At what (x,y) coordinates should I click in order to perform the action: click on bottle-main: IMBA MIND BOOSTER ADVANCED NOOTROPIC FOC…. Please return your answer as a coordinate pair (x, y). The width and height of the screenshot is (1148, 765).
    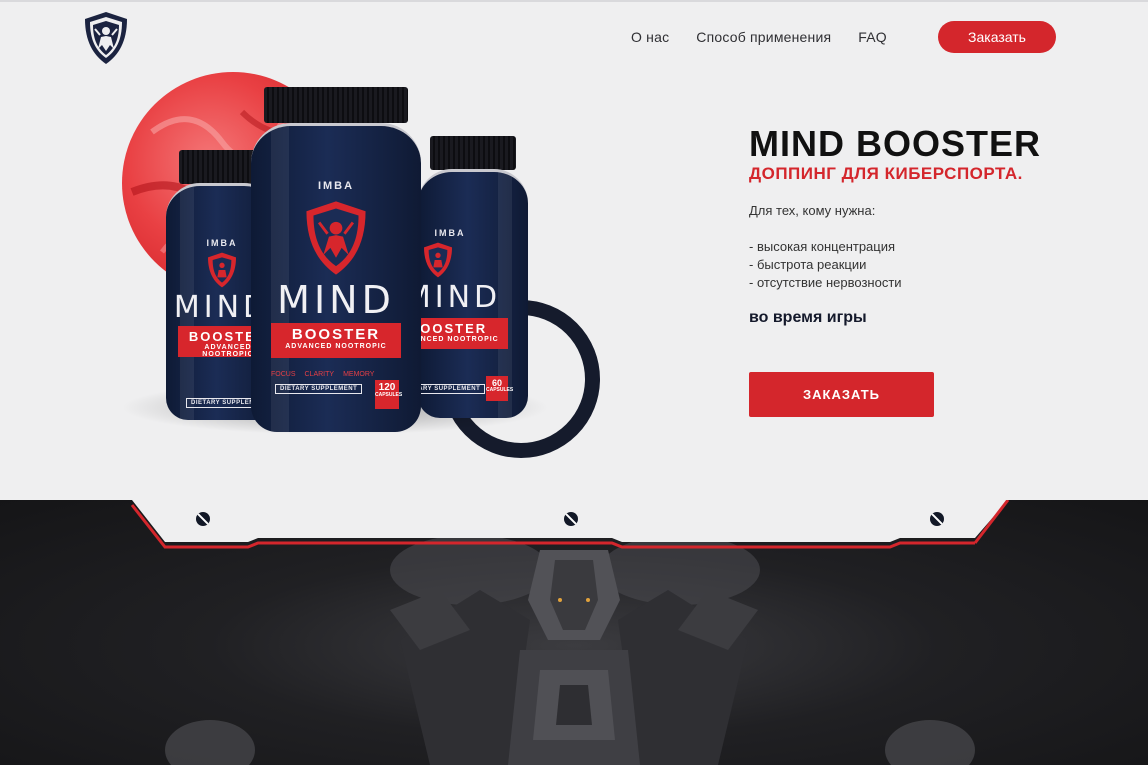
    Looking at the image, I should click on (336, 259).